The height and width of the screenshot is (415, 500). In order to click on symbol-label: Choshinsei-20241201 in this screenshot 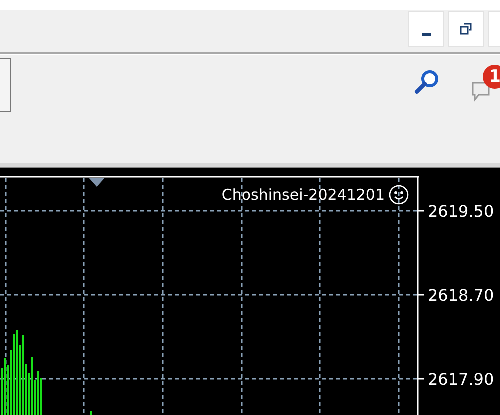, I will do `click(303, 195)`.